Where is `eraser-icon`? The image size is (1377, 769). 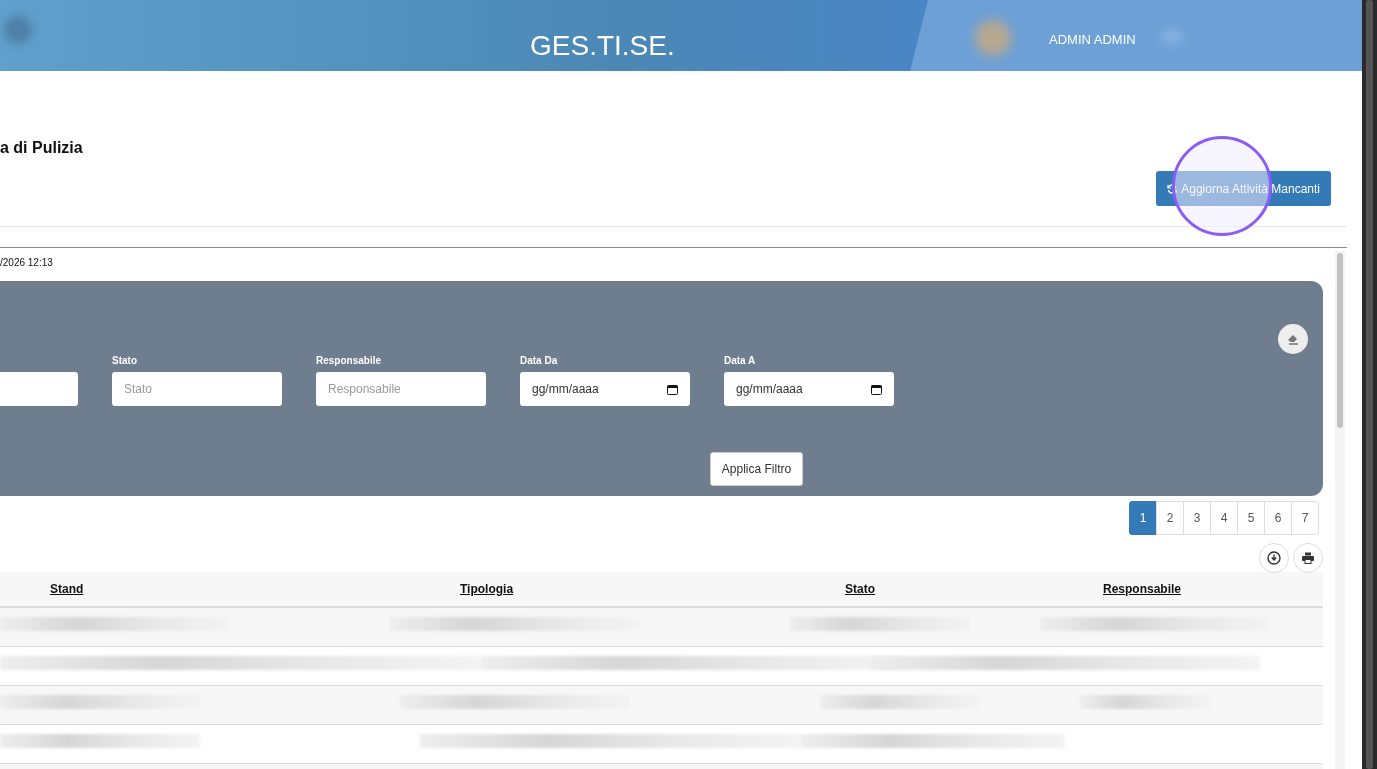
eraser-icon is located at coordinates (1293, 339).